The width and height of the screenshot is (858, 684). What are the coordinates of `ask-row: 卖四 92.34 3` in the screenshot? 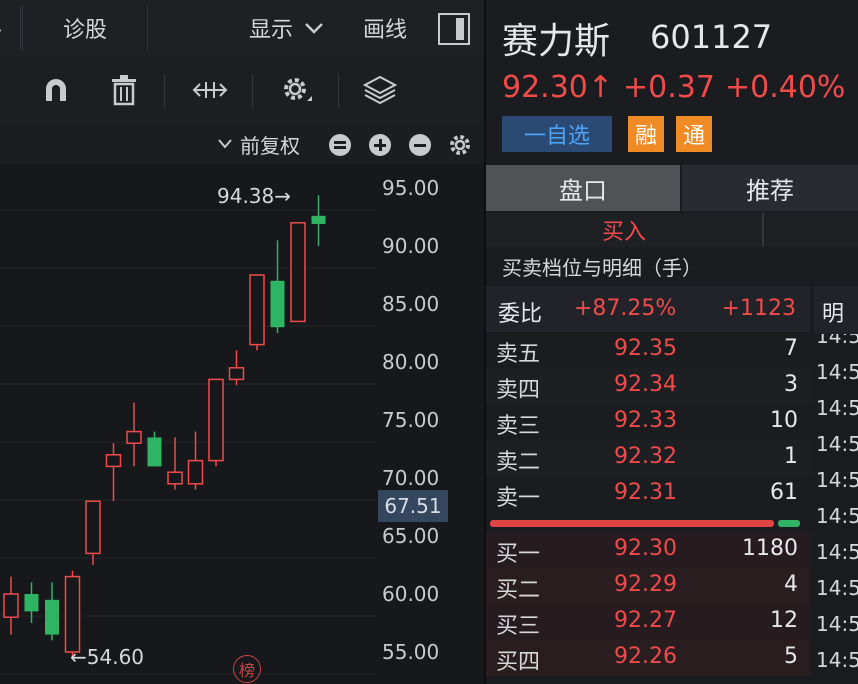 It's located at (648, 386).